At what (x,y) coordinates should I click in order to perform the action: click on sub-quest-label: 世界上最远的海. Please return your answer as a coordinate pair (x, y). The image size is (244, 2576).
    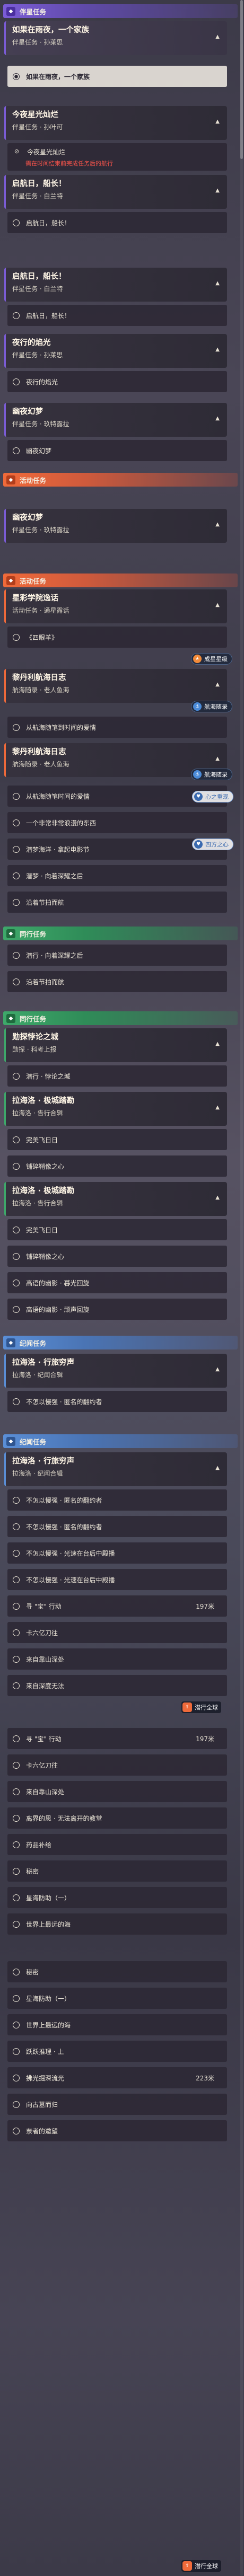
    Looking at the image, I should click on (49, 2025).